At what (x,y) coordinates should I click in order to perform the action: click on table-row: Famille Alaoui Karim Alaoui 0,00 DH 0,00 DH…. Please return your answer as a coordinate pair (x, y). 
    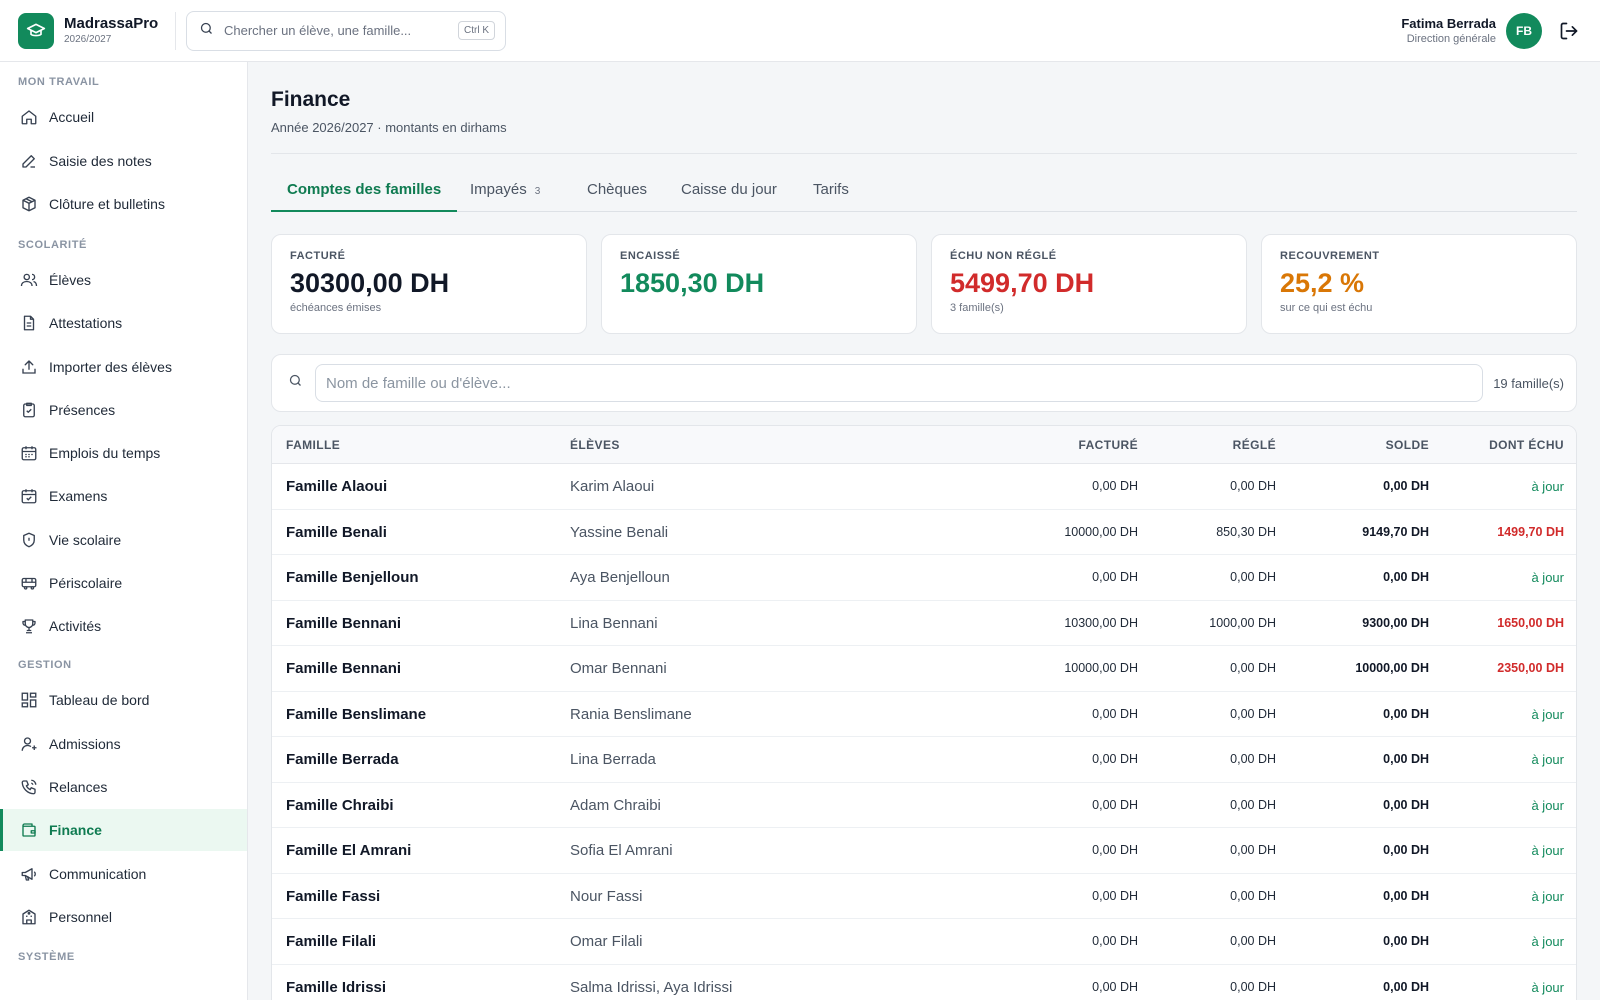
    Looking at the image, I should click on (924, 487).